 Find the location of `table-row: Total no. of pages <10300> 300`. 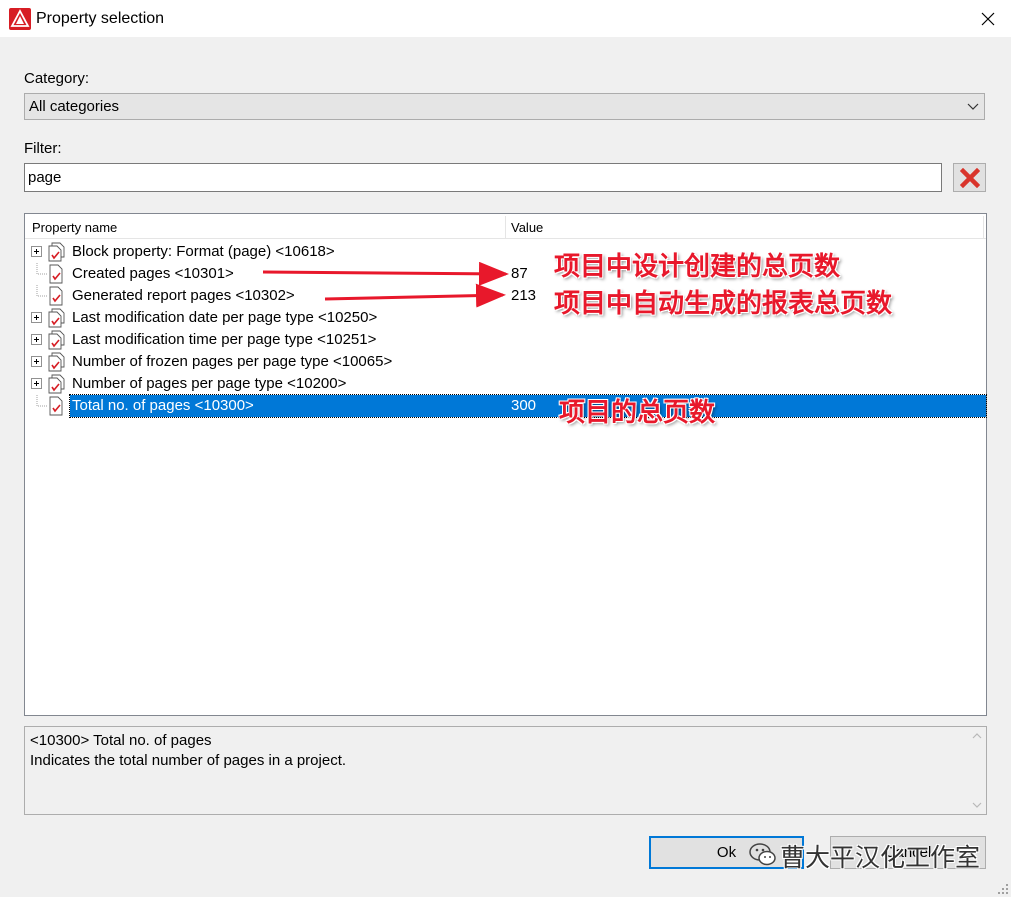

table-row: Total no. of pages <10300> 300 is located at coordinates (506, 406).